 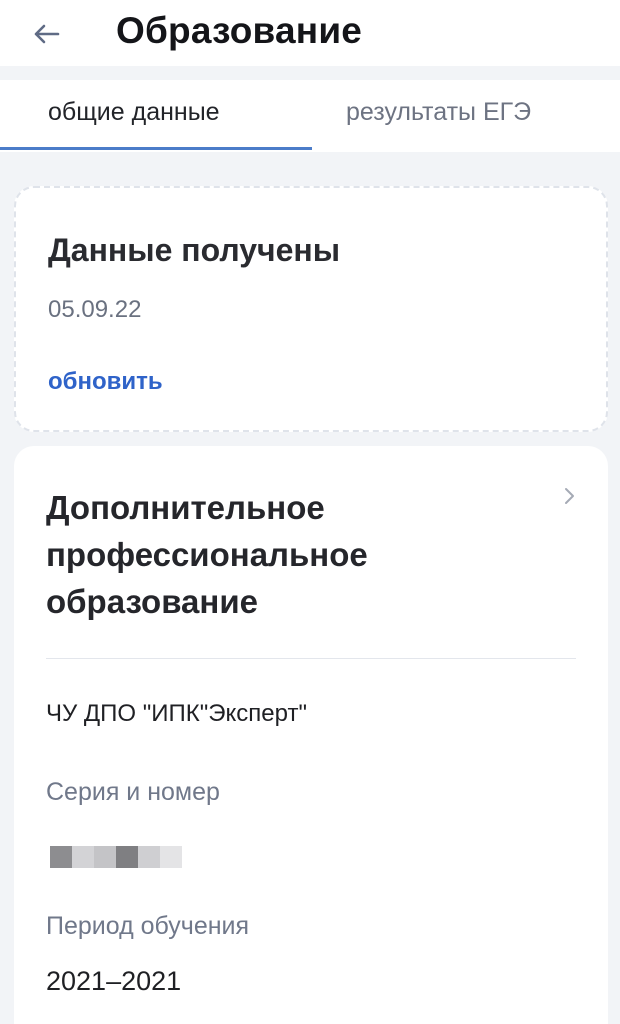 I want to click on active-tab-indicator, so click(x=156, y=148).